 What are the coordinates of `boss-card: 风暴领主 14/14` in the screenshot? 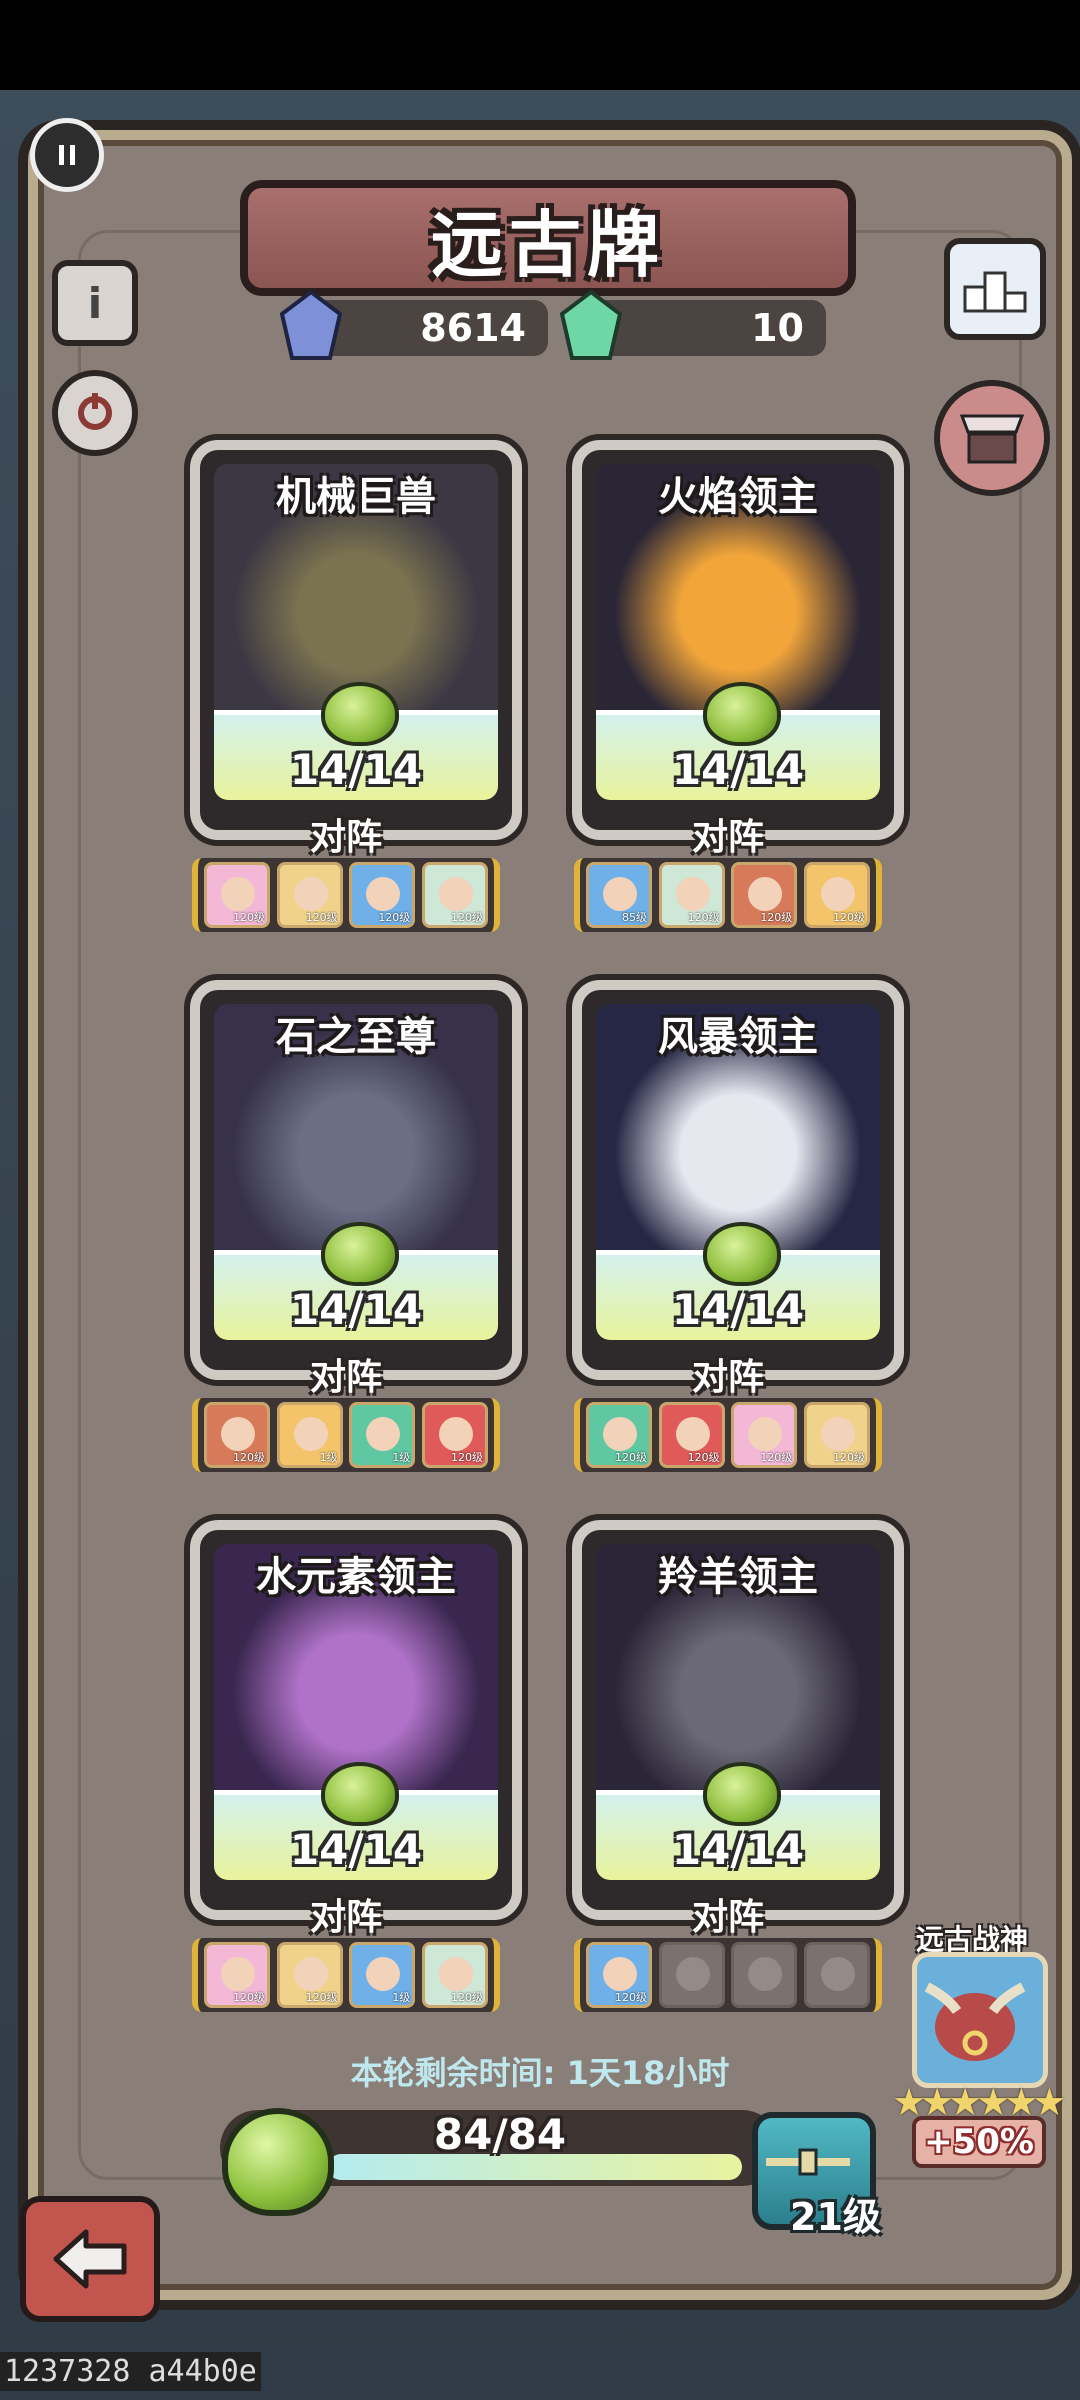 It's located at (738, 1180).